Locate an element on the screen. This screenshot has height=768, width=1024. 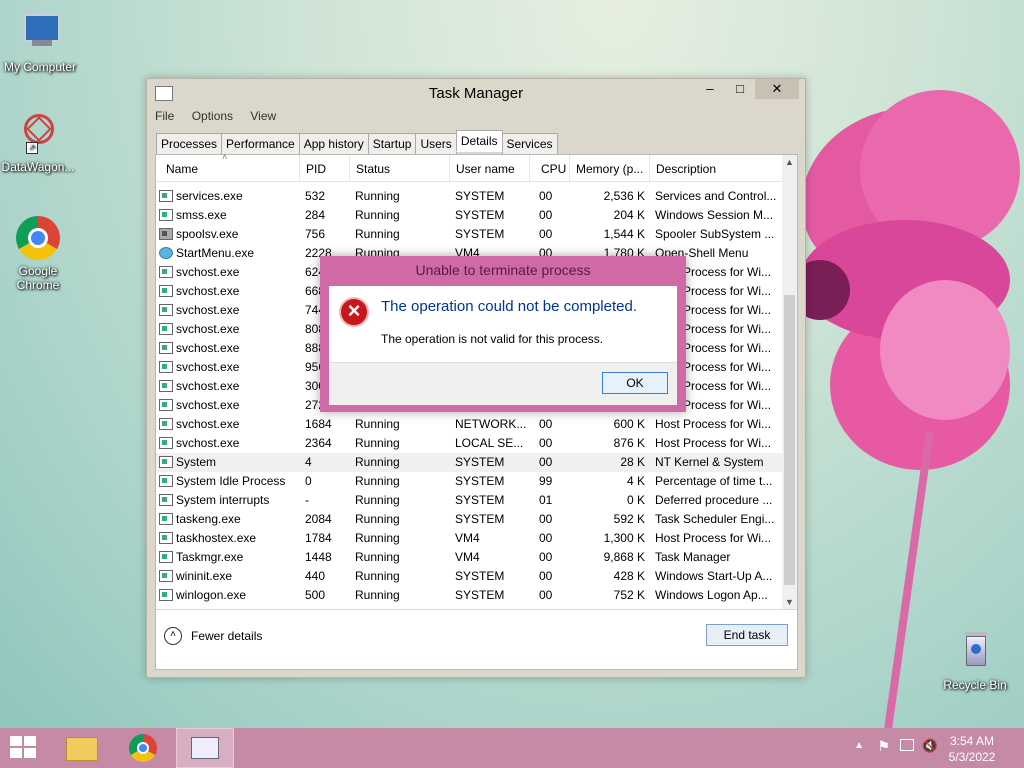
clock-time: 3:54 AM is located at coordinates (972, 741).